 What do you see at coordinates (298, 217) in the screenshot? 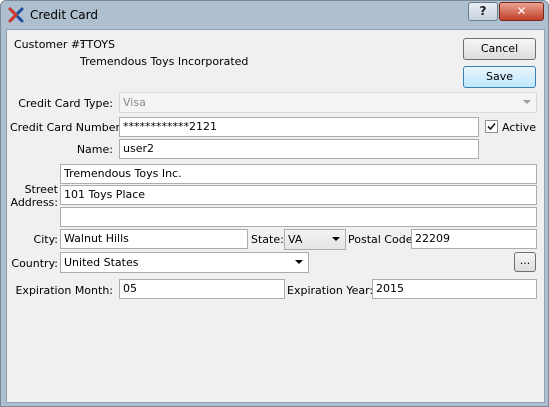
I see `street-line-3-field` at bounding box center [298, 217].